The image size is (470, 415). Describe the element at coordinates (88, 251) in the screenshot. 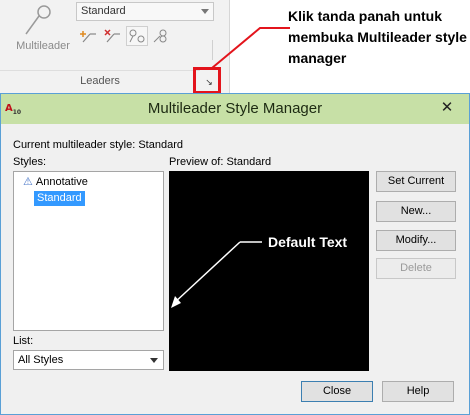

I see `styles-listbox: ⚠ Annotative Standard` at that location.